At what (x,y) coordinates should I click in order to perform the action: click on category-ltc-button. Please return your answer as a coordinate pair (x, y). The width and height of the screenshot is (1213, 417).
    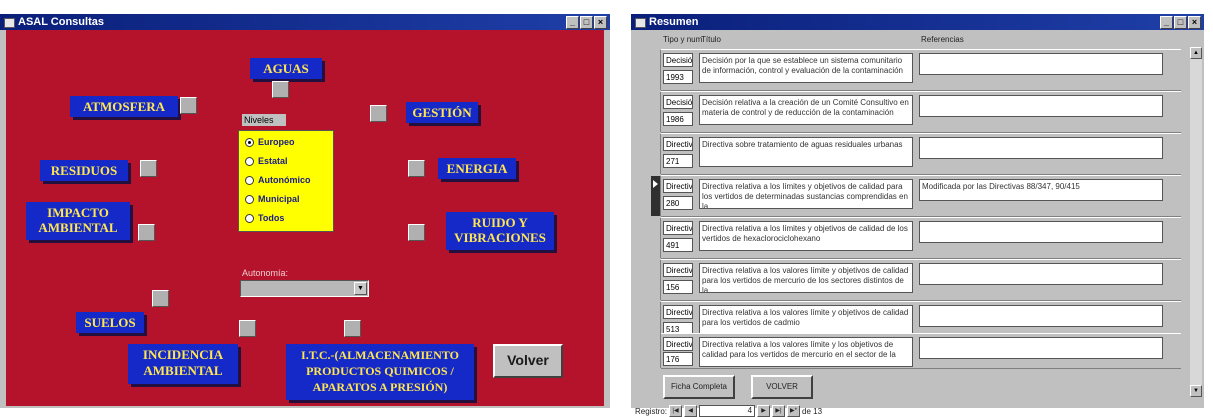
    Looking at the image, I should click on (352, 328).